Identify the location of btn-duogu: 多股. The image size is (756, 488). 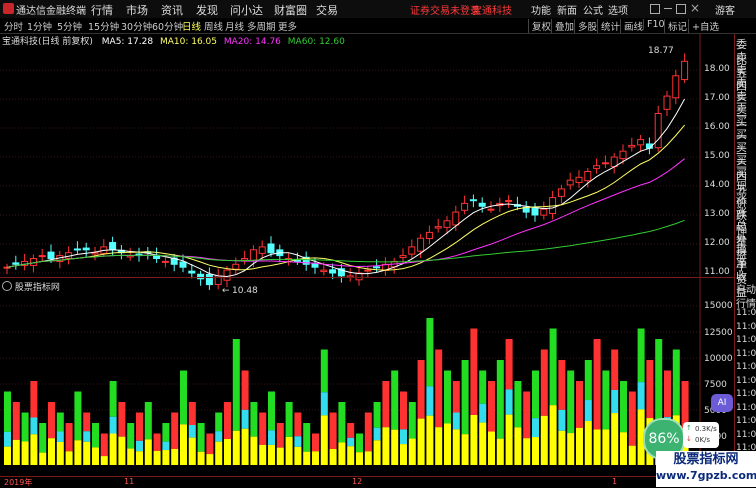
(585, 26).